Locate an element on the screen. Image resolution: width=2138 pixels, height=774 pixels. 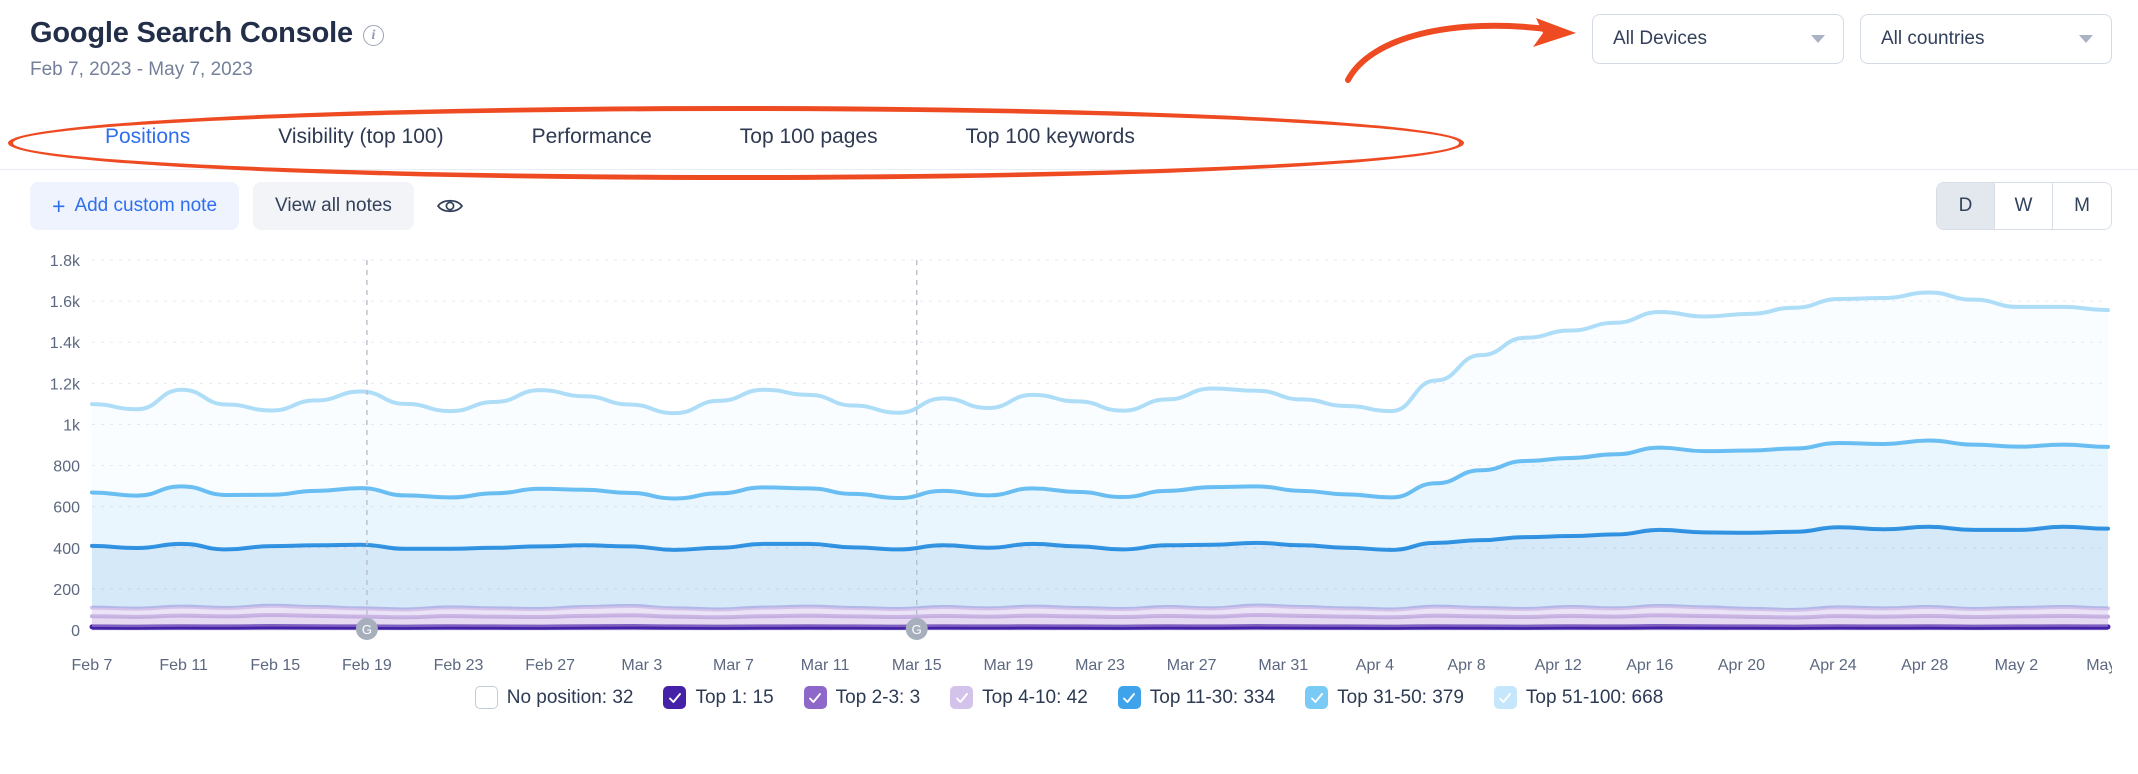
plus-icon: + is located at coordinates (59, 205).